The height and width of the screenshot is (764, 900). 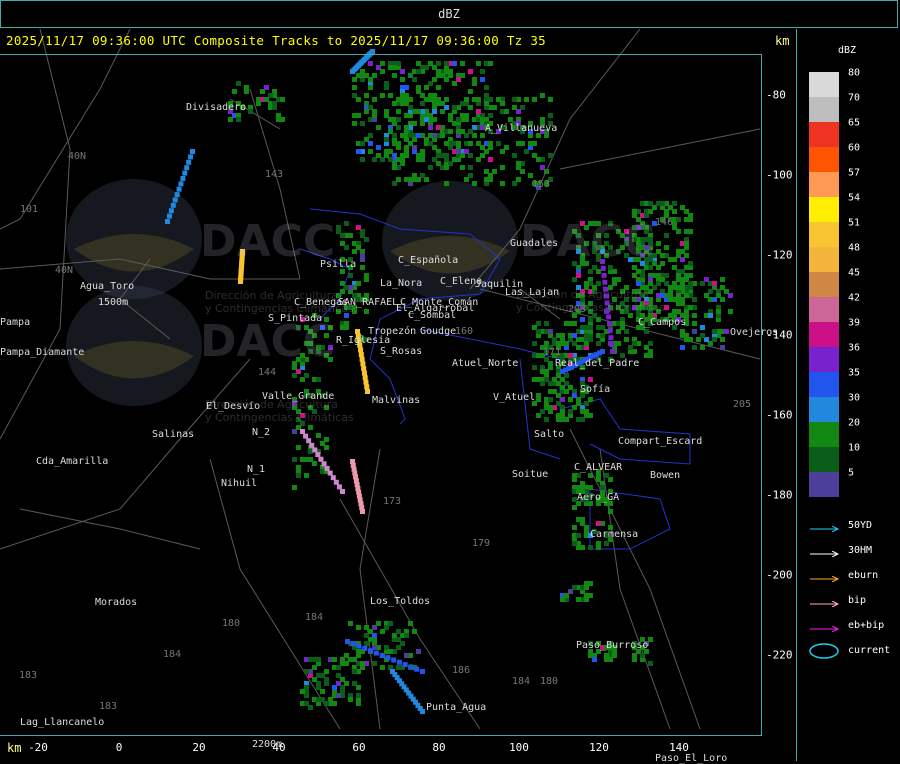 I want to click on place-label: Aero_GA, so click(x=598, y=497).